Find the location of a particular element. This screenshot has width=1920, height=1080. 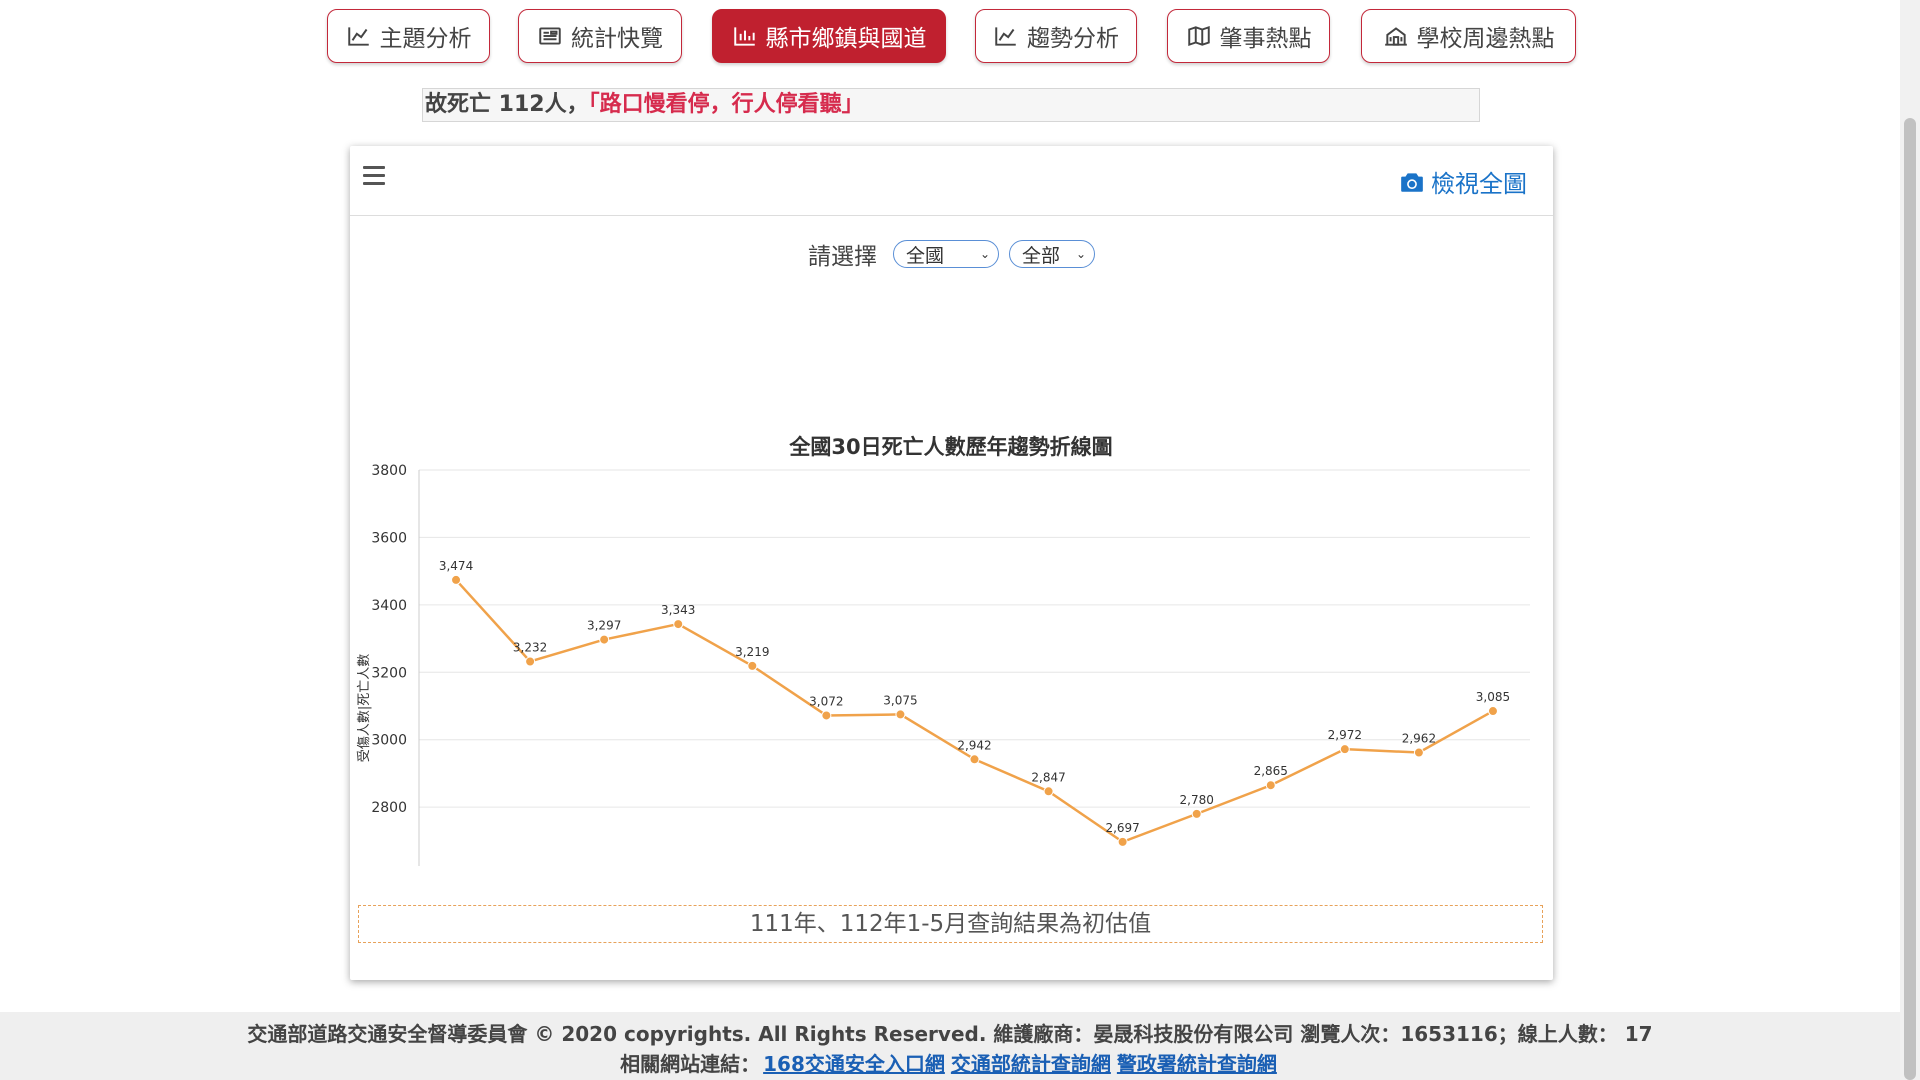

view-full-label: 檢視全圖 is located at coordinates (1479, 184).